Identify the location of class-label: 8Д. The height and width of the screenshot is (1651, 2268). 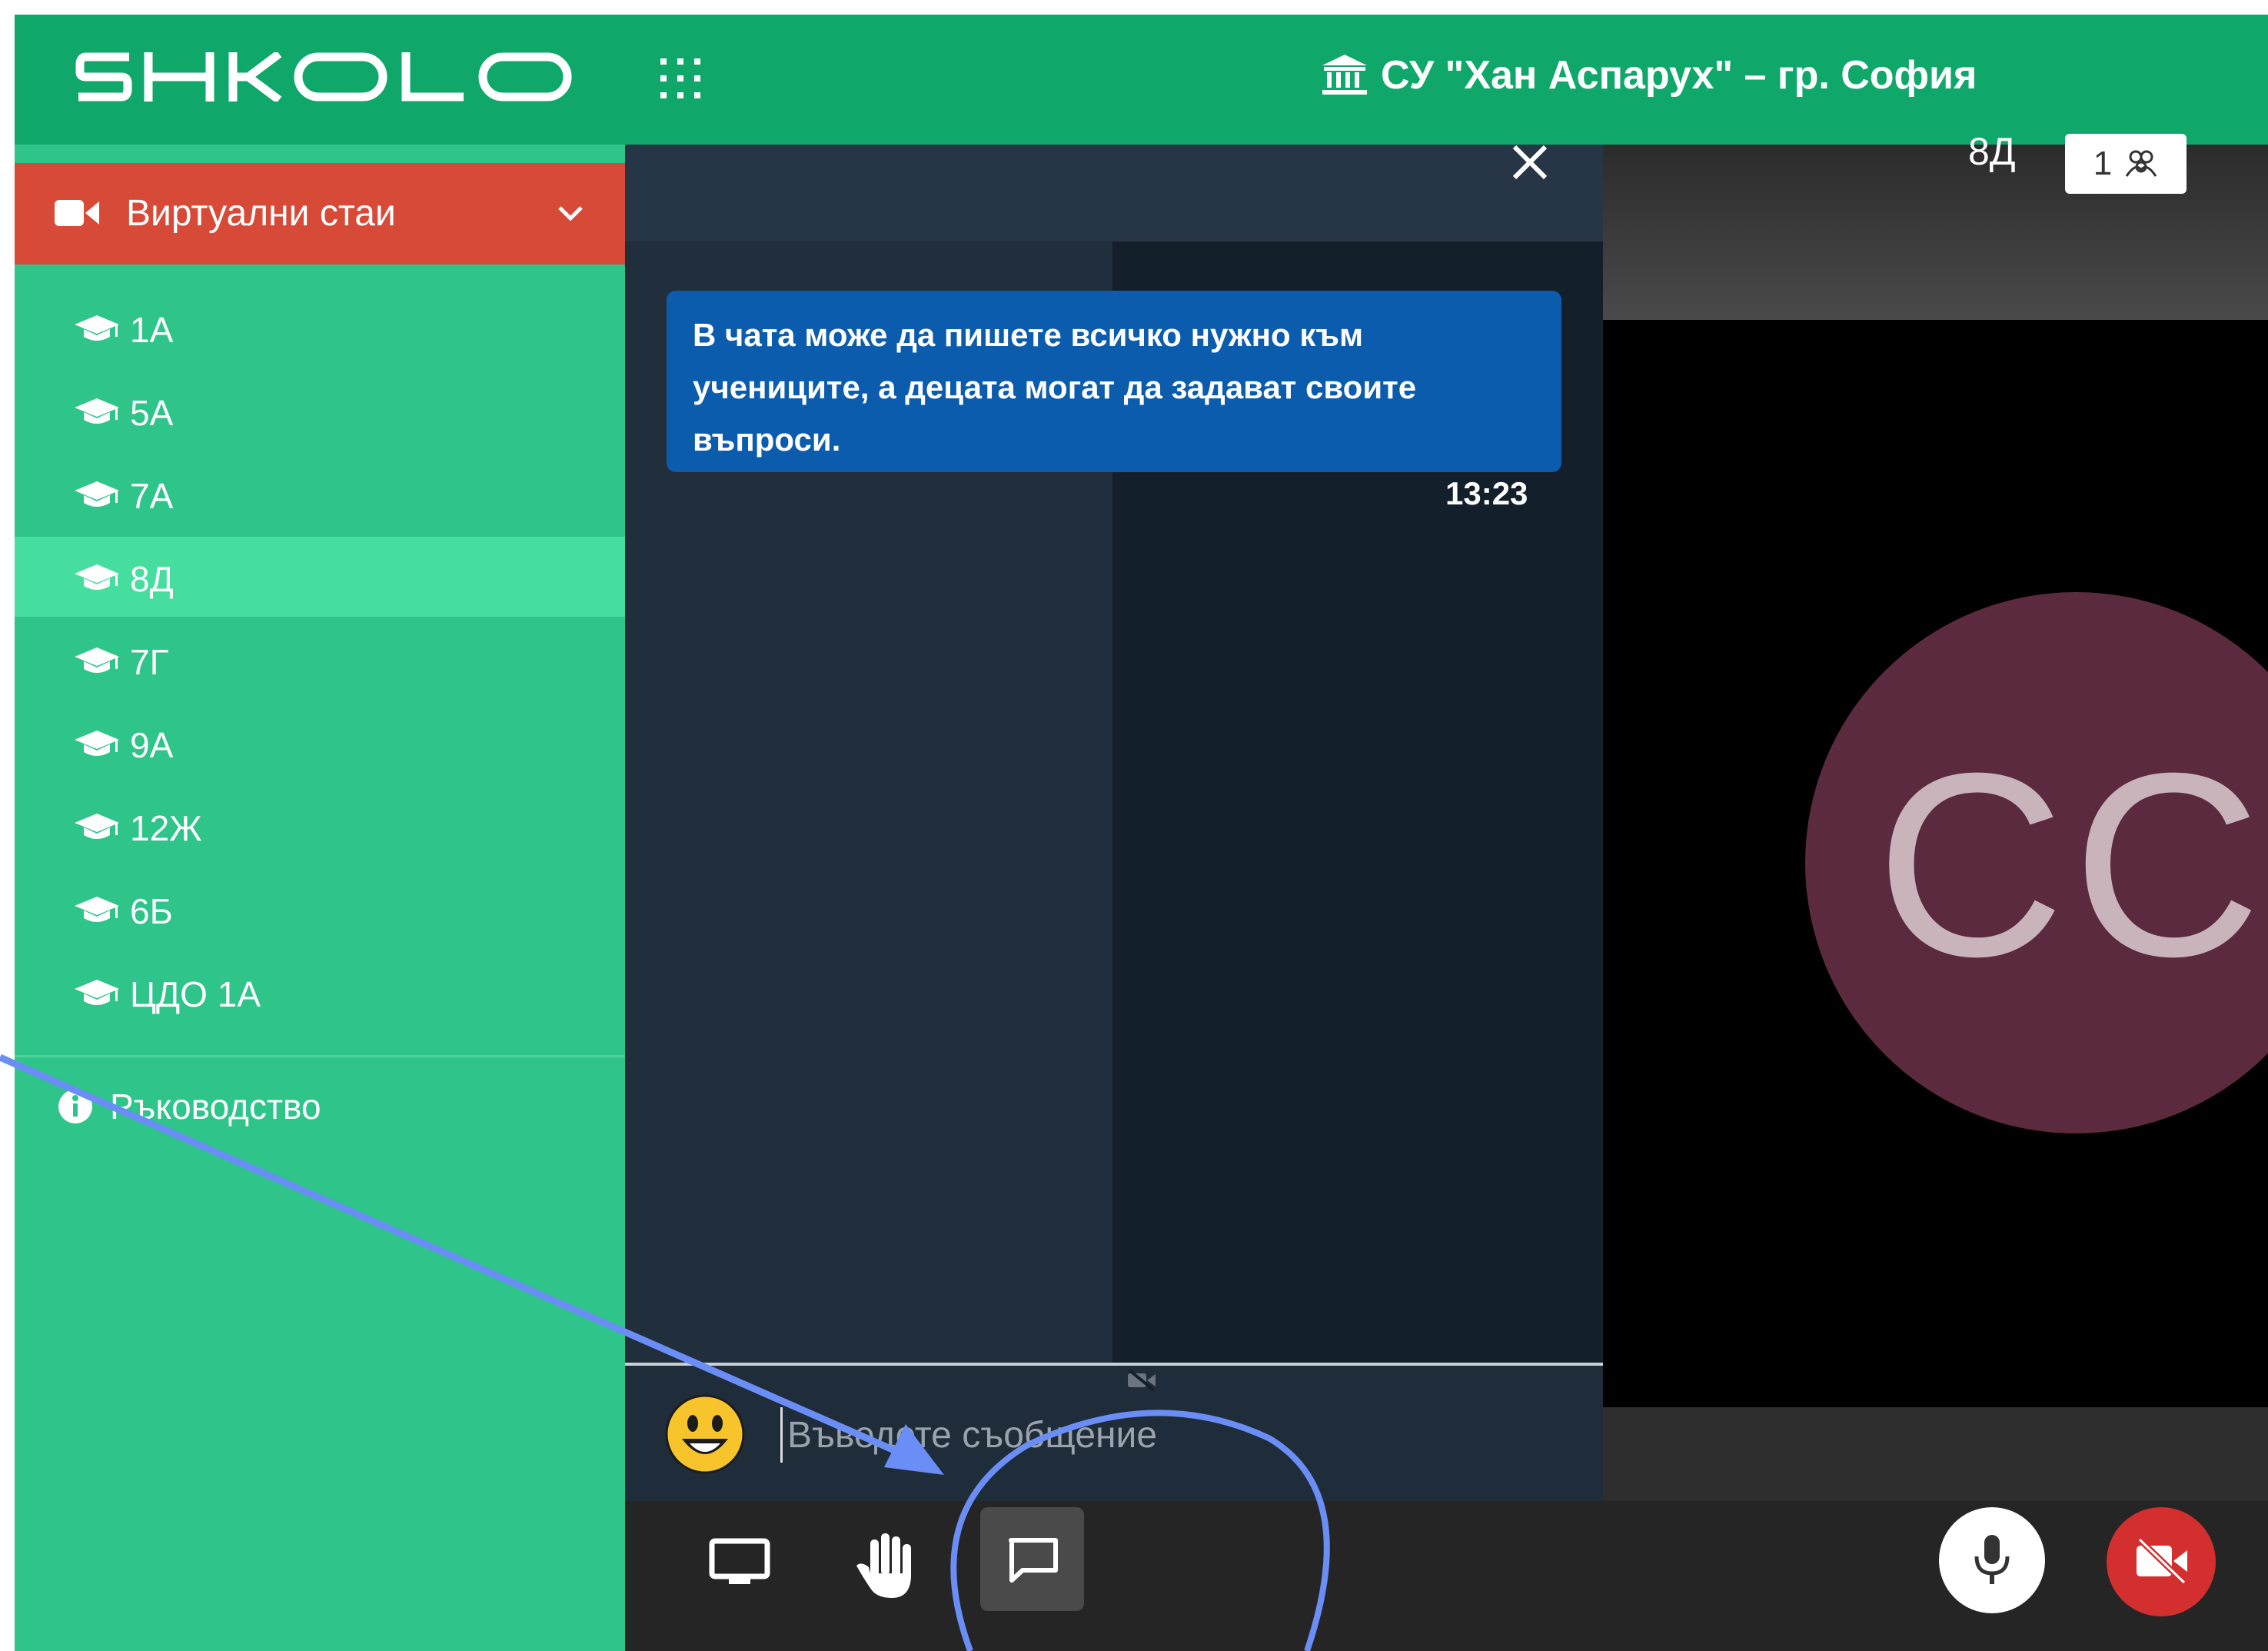
(152, 579).